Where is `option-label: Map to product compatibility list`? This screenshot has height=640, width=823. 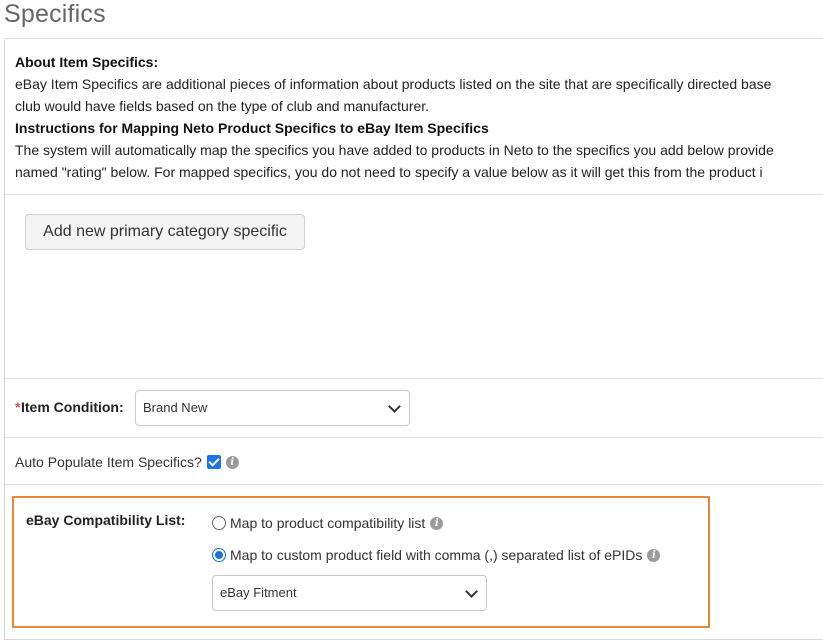
option-label: Map to product compatibility list is located at coordinates (328, 523).